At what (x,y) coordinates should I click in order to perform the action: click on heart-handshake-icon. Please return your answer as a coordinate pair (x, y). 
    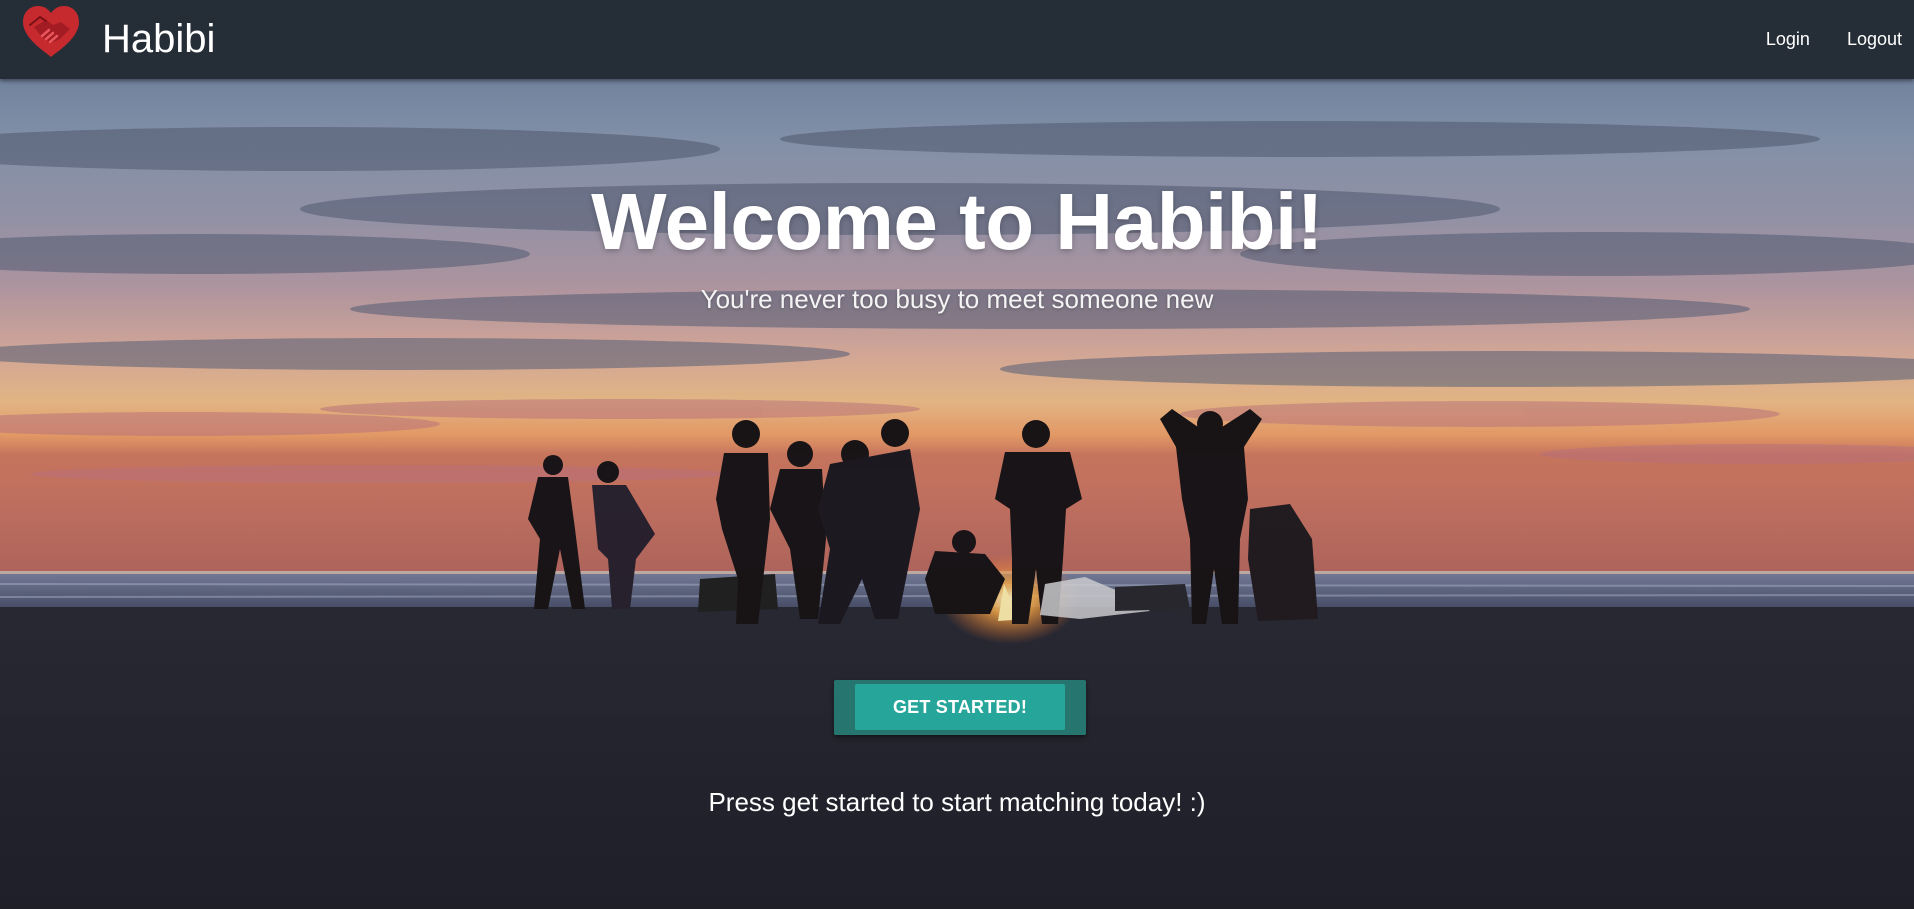
    Looking at the image, I should click on (51, 31).